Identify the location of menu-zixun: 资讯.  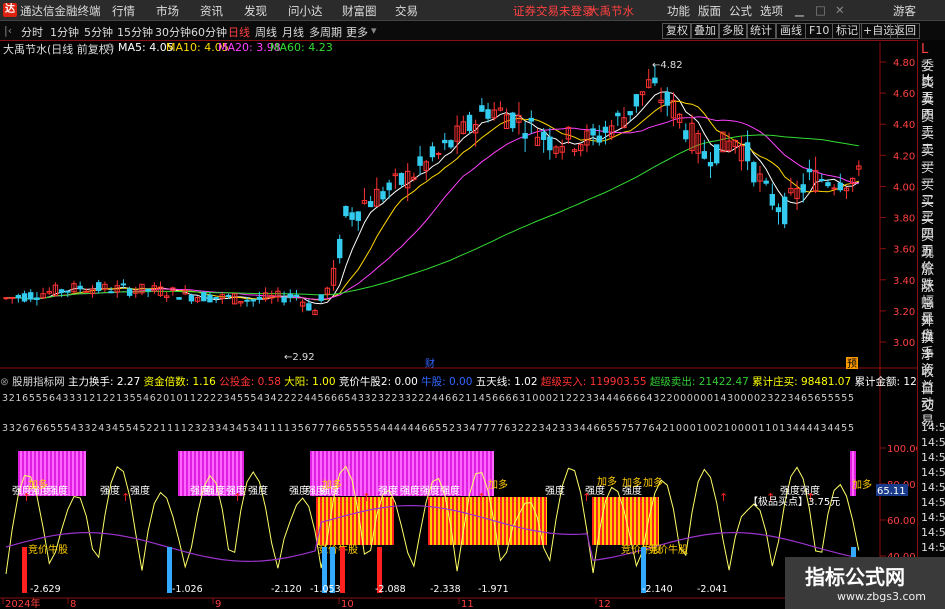
(211, 11).